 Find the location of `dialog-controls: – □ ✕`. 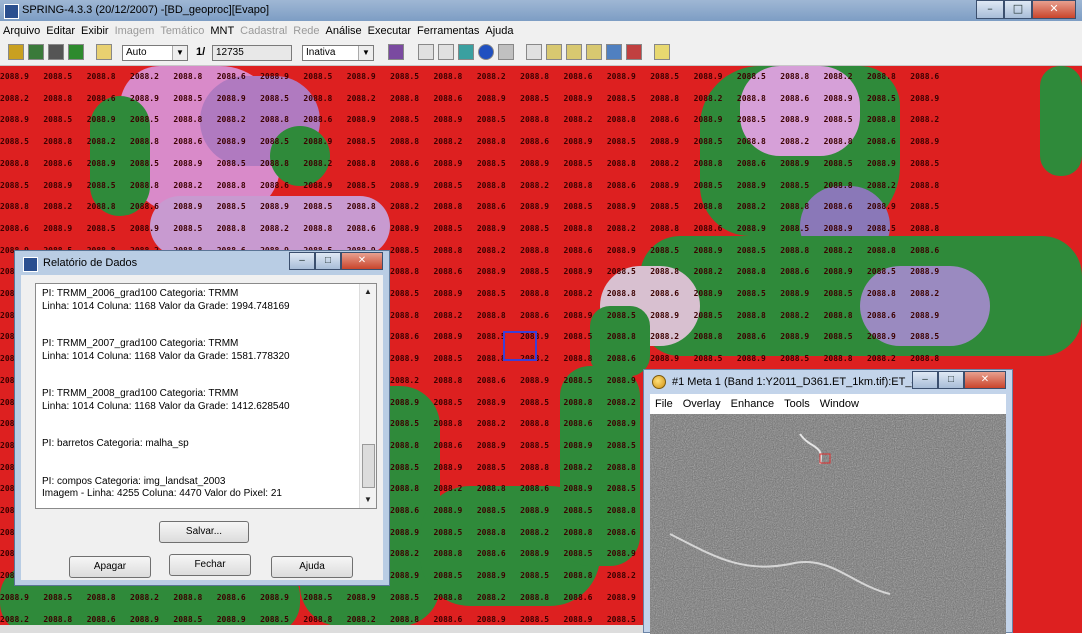

dialog-controls: – □ ✕ is located at coordinates (336, 261).